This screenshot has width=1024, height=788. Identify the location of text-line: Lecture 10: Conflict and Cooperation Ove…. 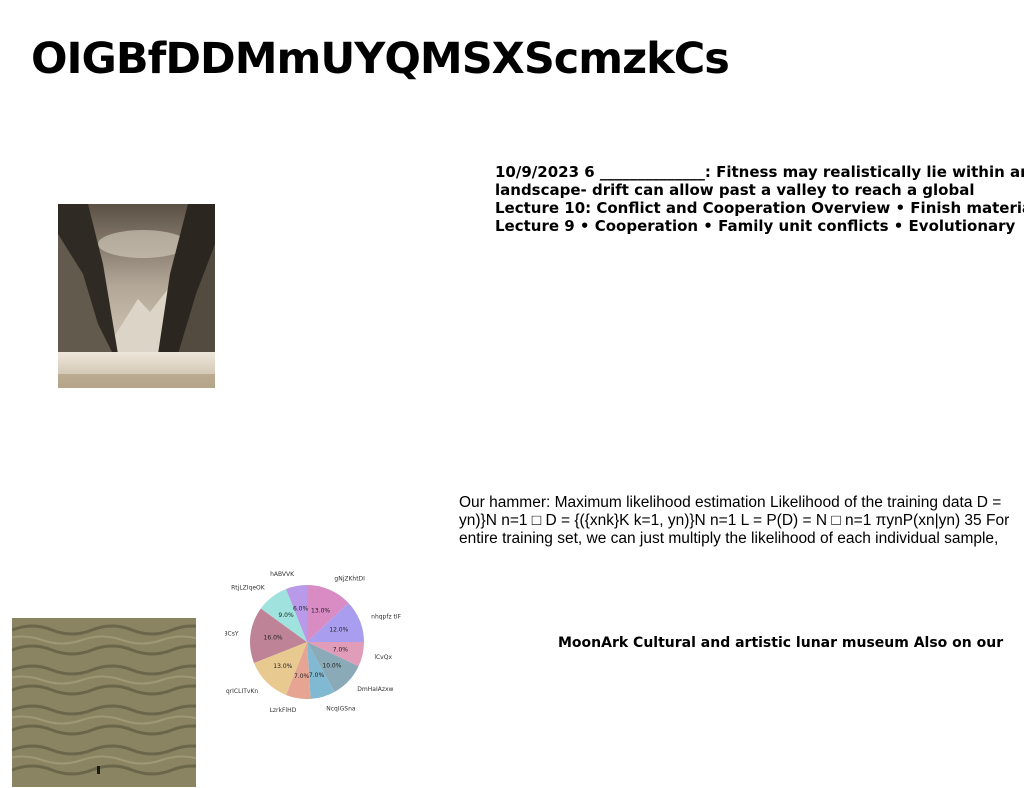
(759, 208).